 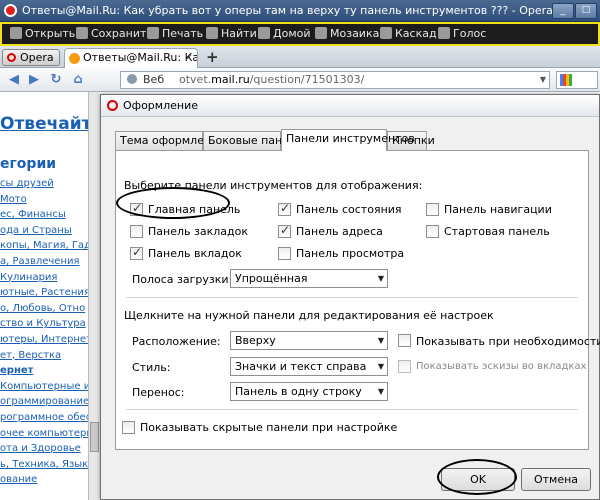 I want to click on main-toolbar-label: Главная панель, so click(x=194, y=209).